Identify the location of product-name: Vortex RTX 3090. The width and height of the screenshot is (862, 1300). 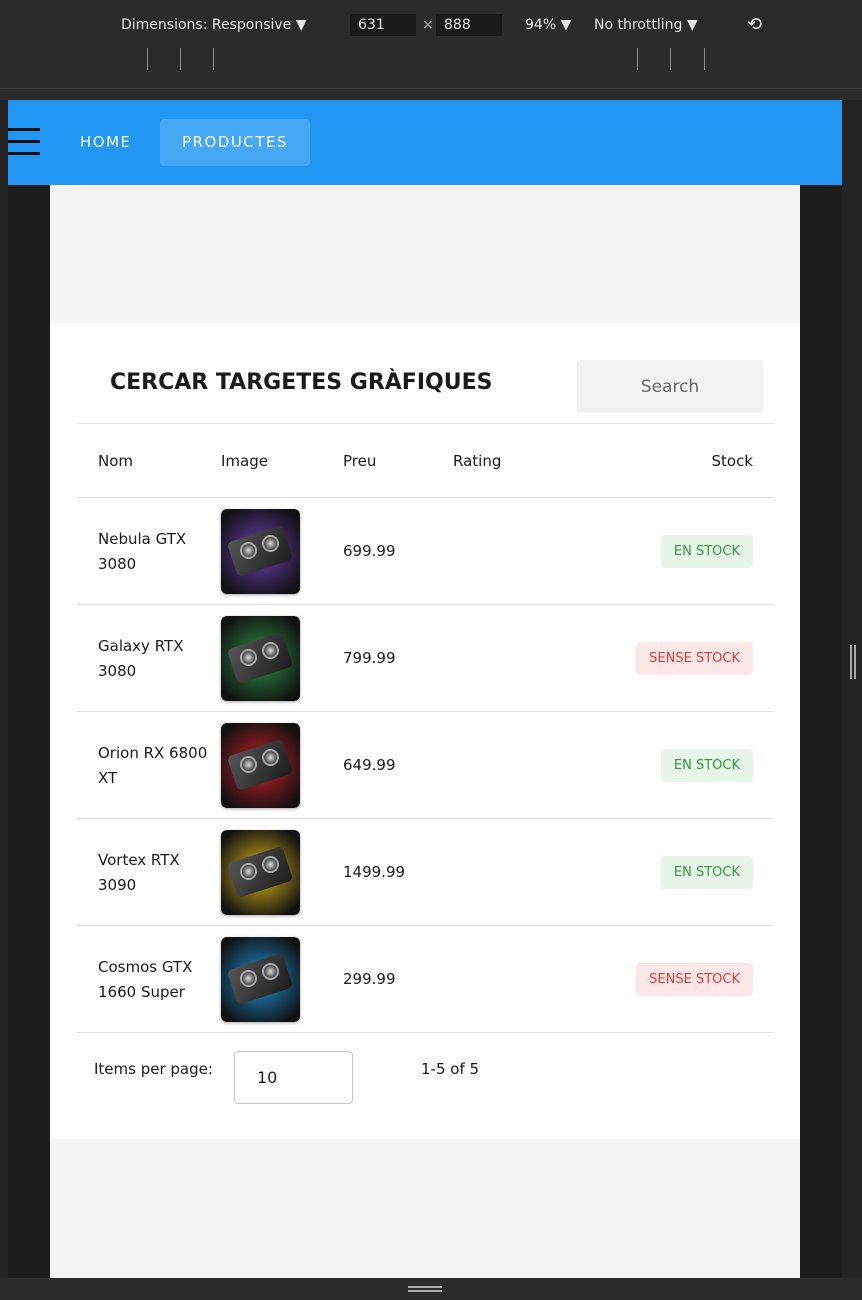
(139, 872).